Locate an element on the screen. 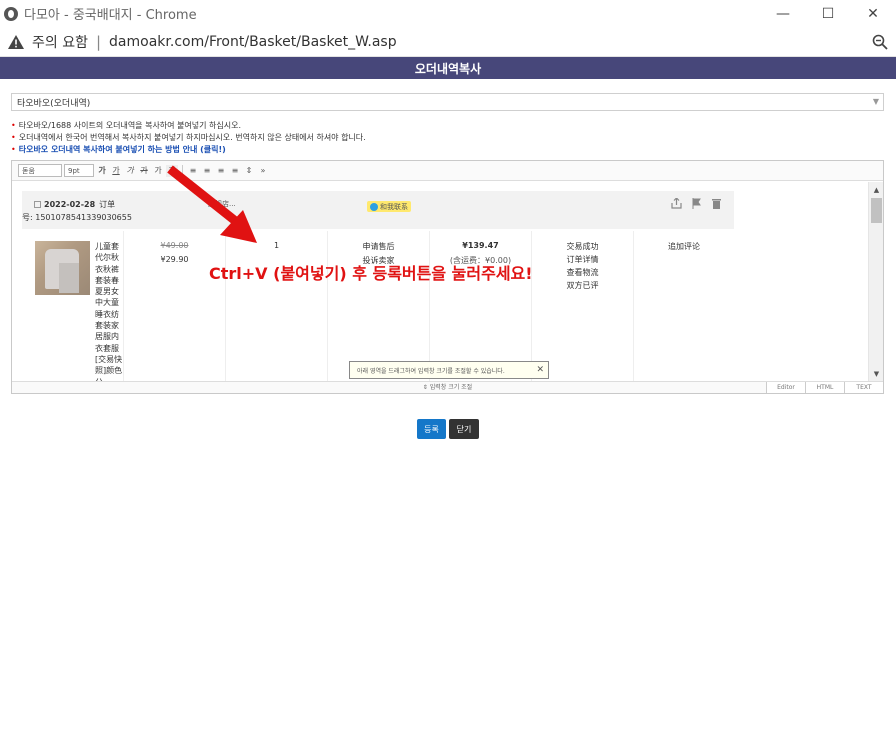  site-favicon-icon is located at coordinates (11, 13).